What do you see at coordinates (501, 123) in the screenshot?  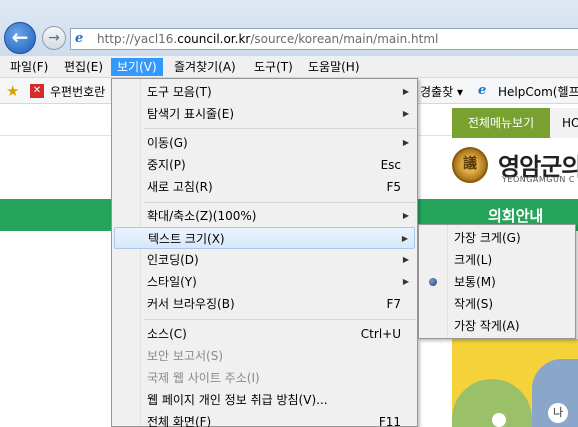 I see `full-menu-tab: 전체메뉴보기` at bounding box center [501, 123].